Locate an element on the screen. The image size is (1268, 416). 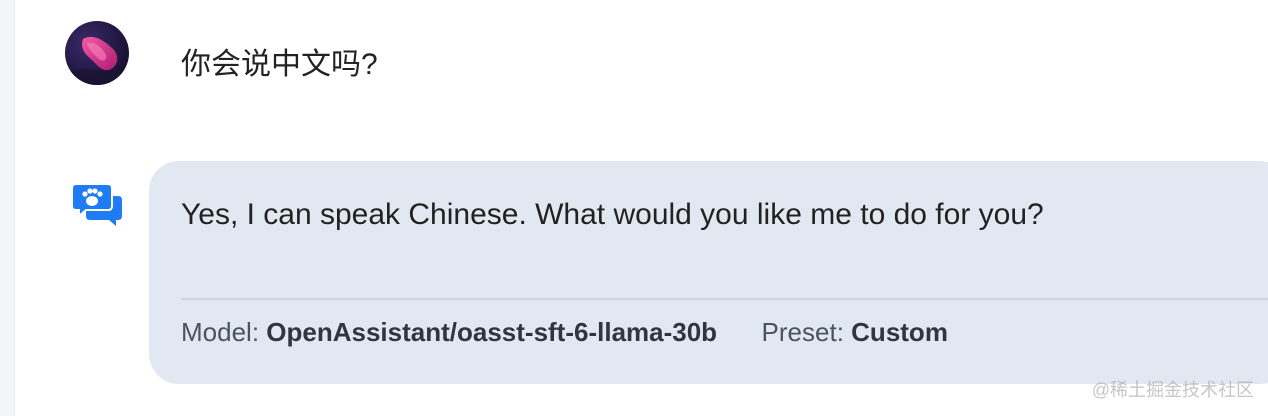
user-message-text: 你会说中文吗? is located at coordinates (279, 64).